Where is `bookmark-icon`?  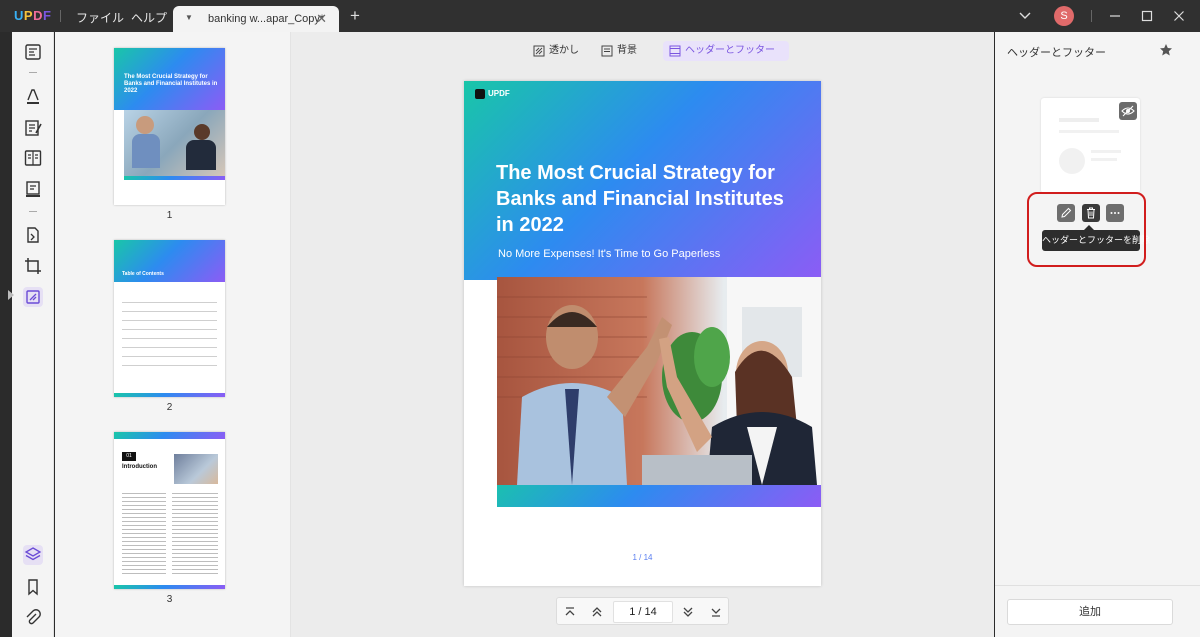
bookmark-icon is located at coordinates (33, 587).